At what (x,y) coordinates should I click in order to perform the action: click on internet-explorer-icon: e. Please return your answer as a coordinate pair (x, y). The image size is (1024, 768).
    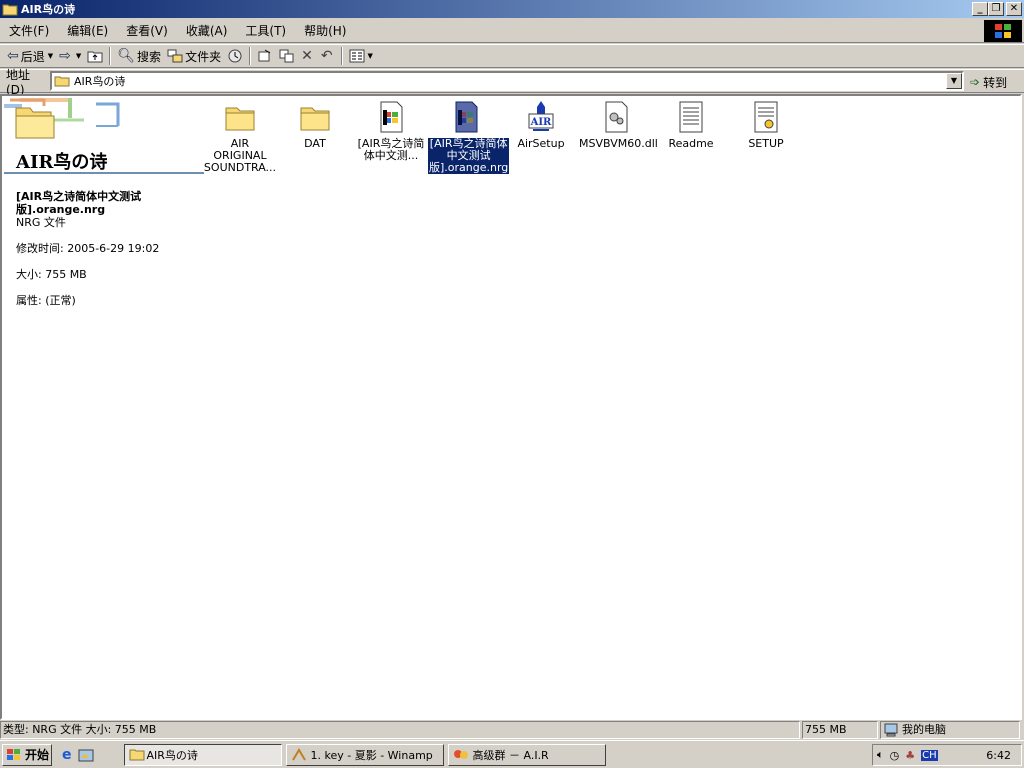
    Looking at the image, I should click on (67, 755).